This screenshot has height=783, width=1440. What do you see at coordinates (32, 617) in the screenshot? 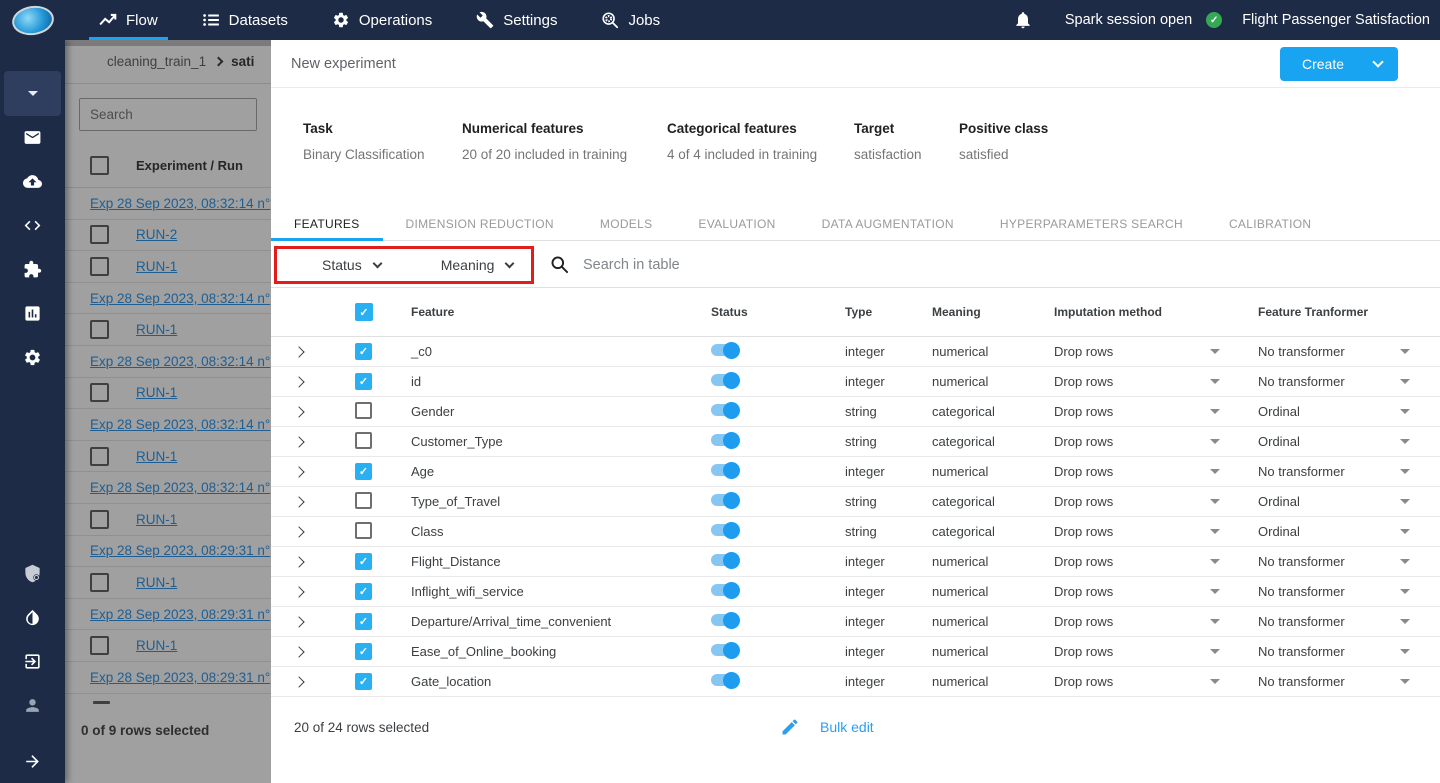
I see `sidebar-item-opacity` at bounding box center [32, 617].